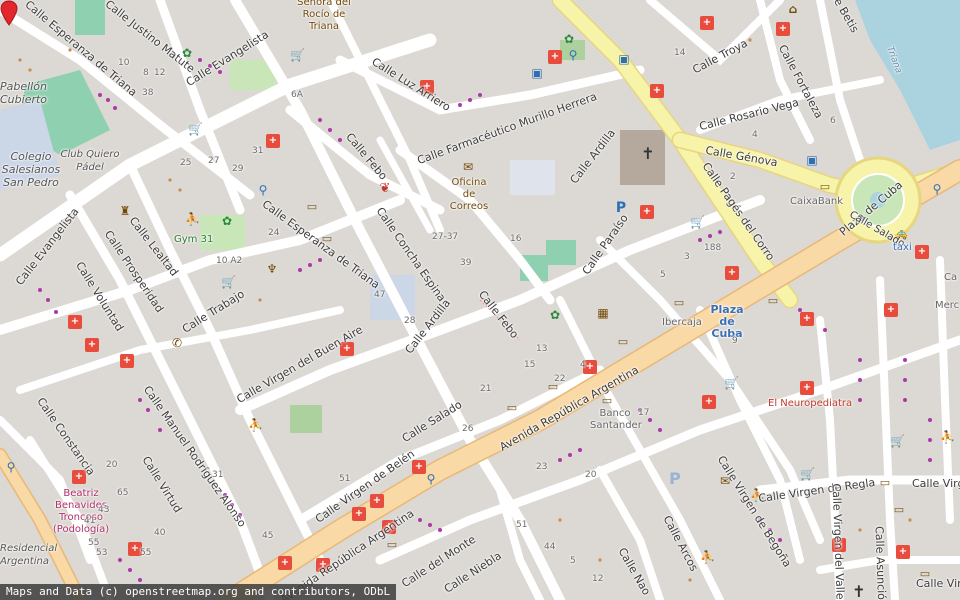  Describe the element at coordinates (682, 322) in the screenshot. I see `poi-label-ibercaja: Ibercaja` at that location.